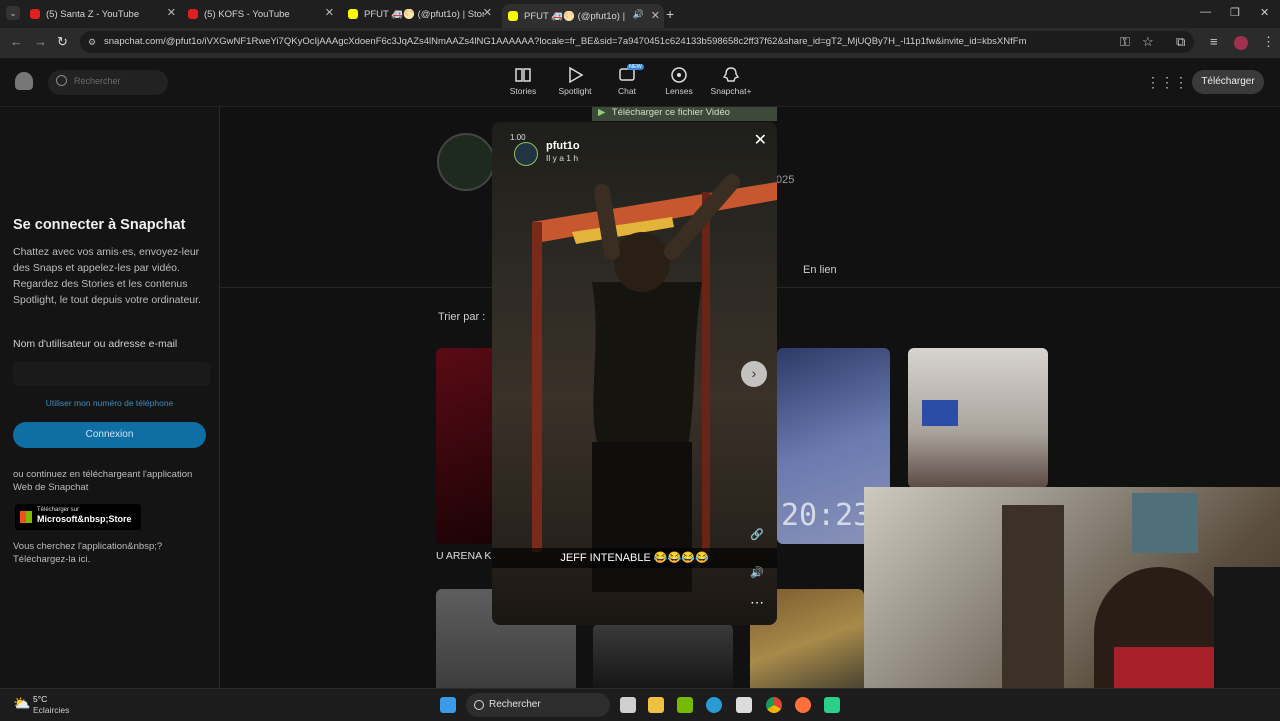  What do you see at coordinates (448, 705) in the screenshot?
I see `windows-start-icon` at bounding box center [448, 705].